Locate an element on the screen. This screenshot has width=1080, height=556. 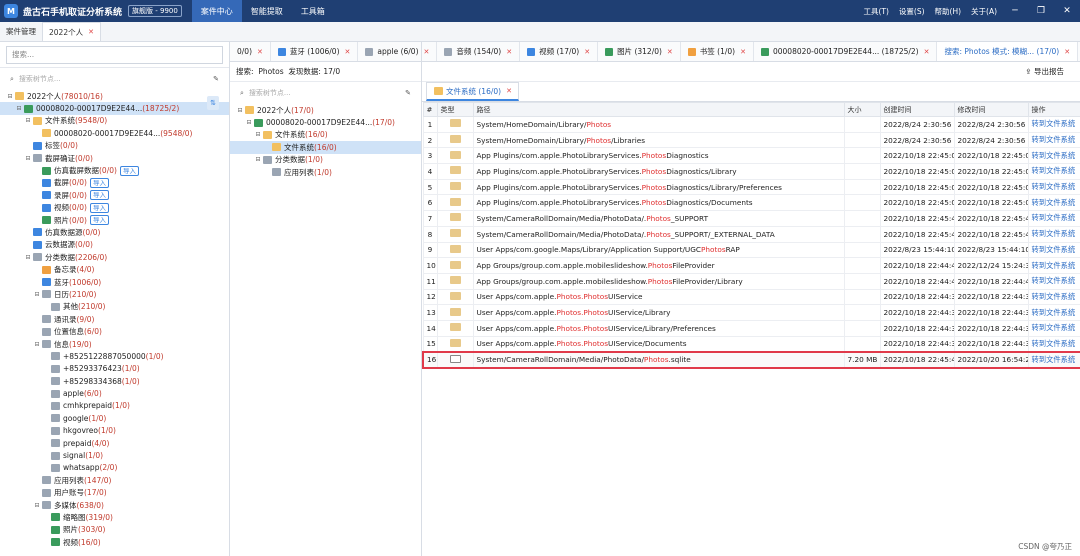
col-size: 大小 is located at coordinates (862, 109).